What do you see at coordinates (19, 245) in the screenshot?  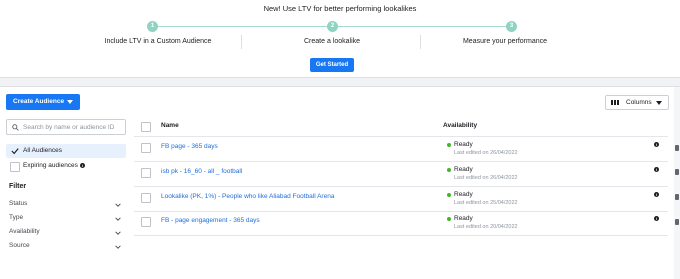 I see `filter-source-label: Source` at bounding box center [19, 245].